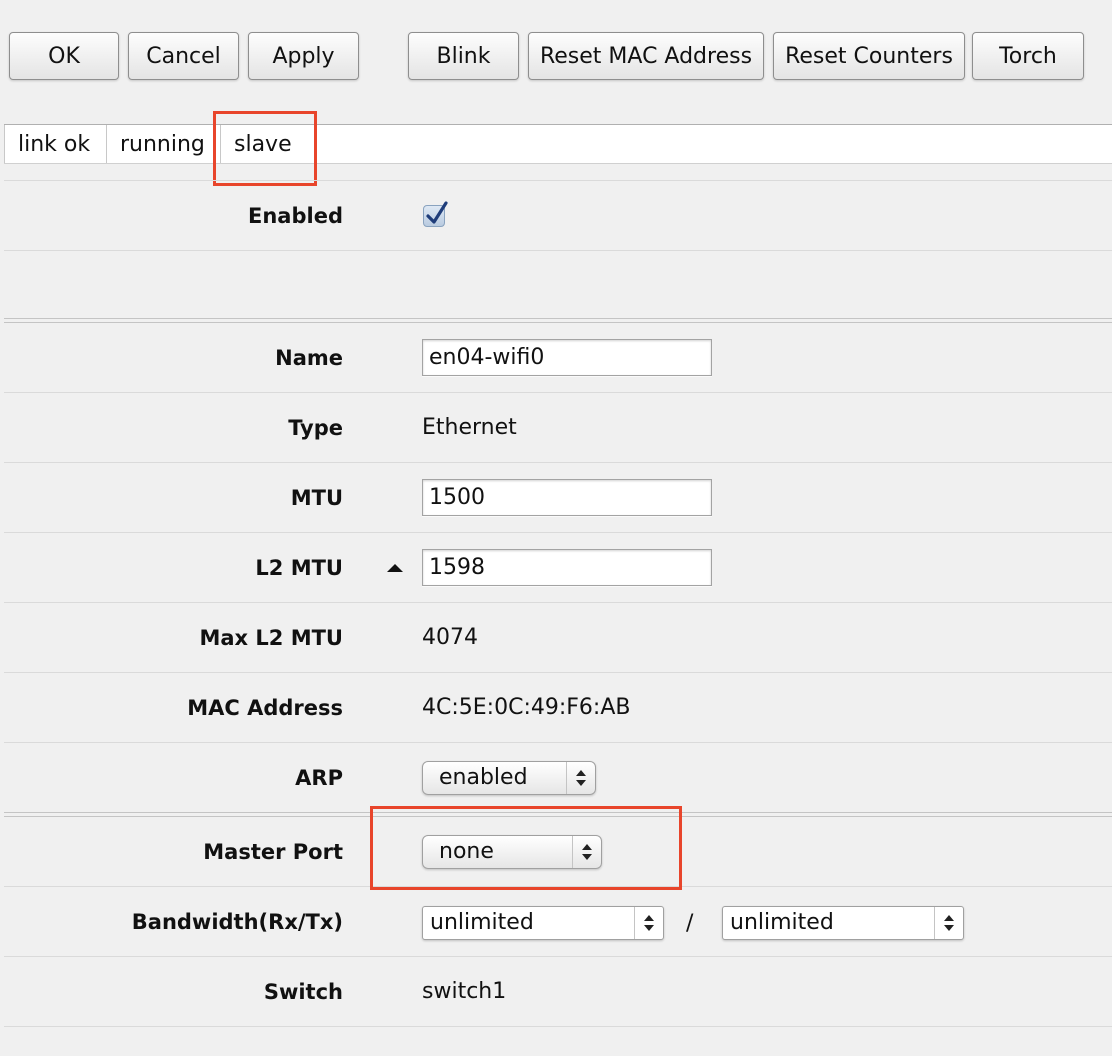 The image size is (1112, 1056). I want to click on enabled-checkbox, so click(435, 214).